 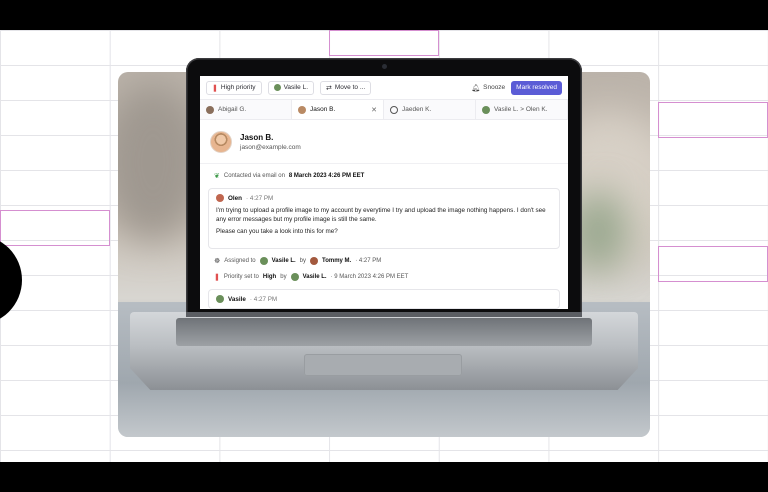 I want to click on message-author: Vasile, so click(x=237, y=299).